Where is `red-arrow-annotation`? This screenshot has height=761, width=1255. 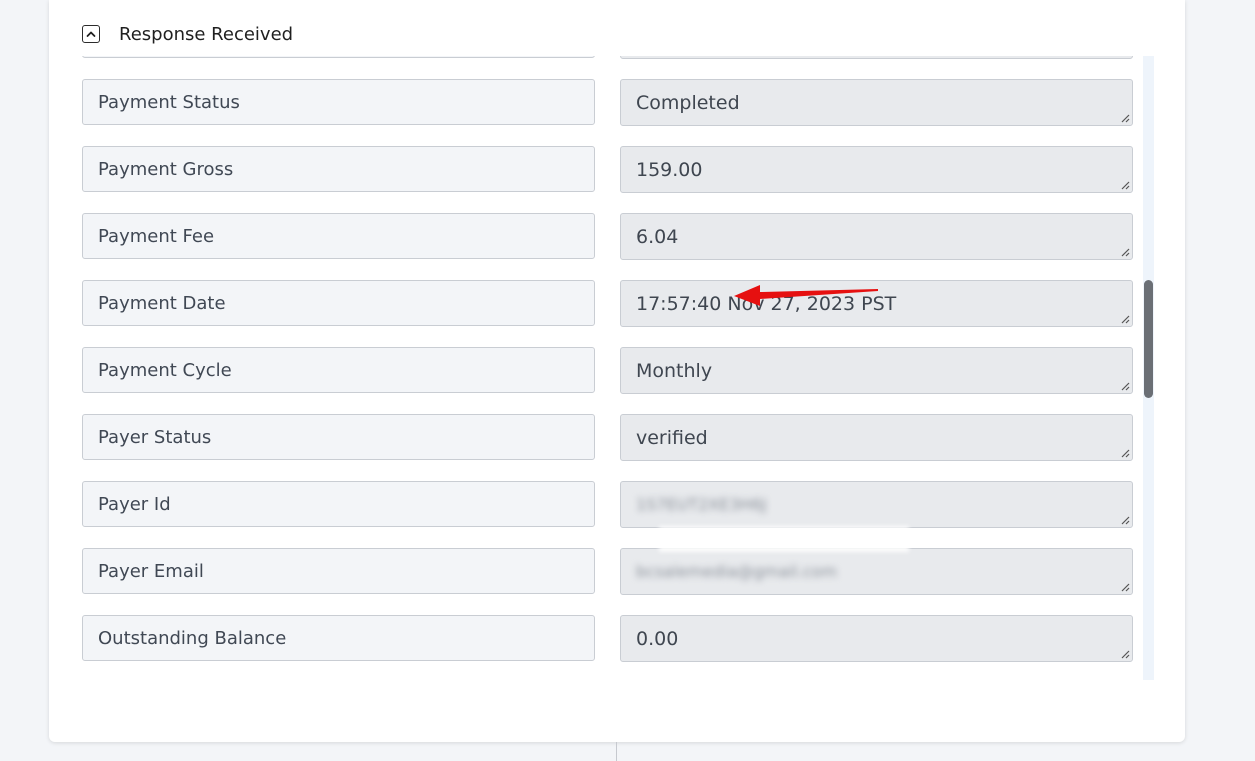
red-arrow-annotation is located at coordinates (806, 295).